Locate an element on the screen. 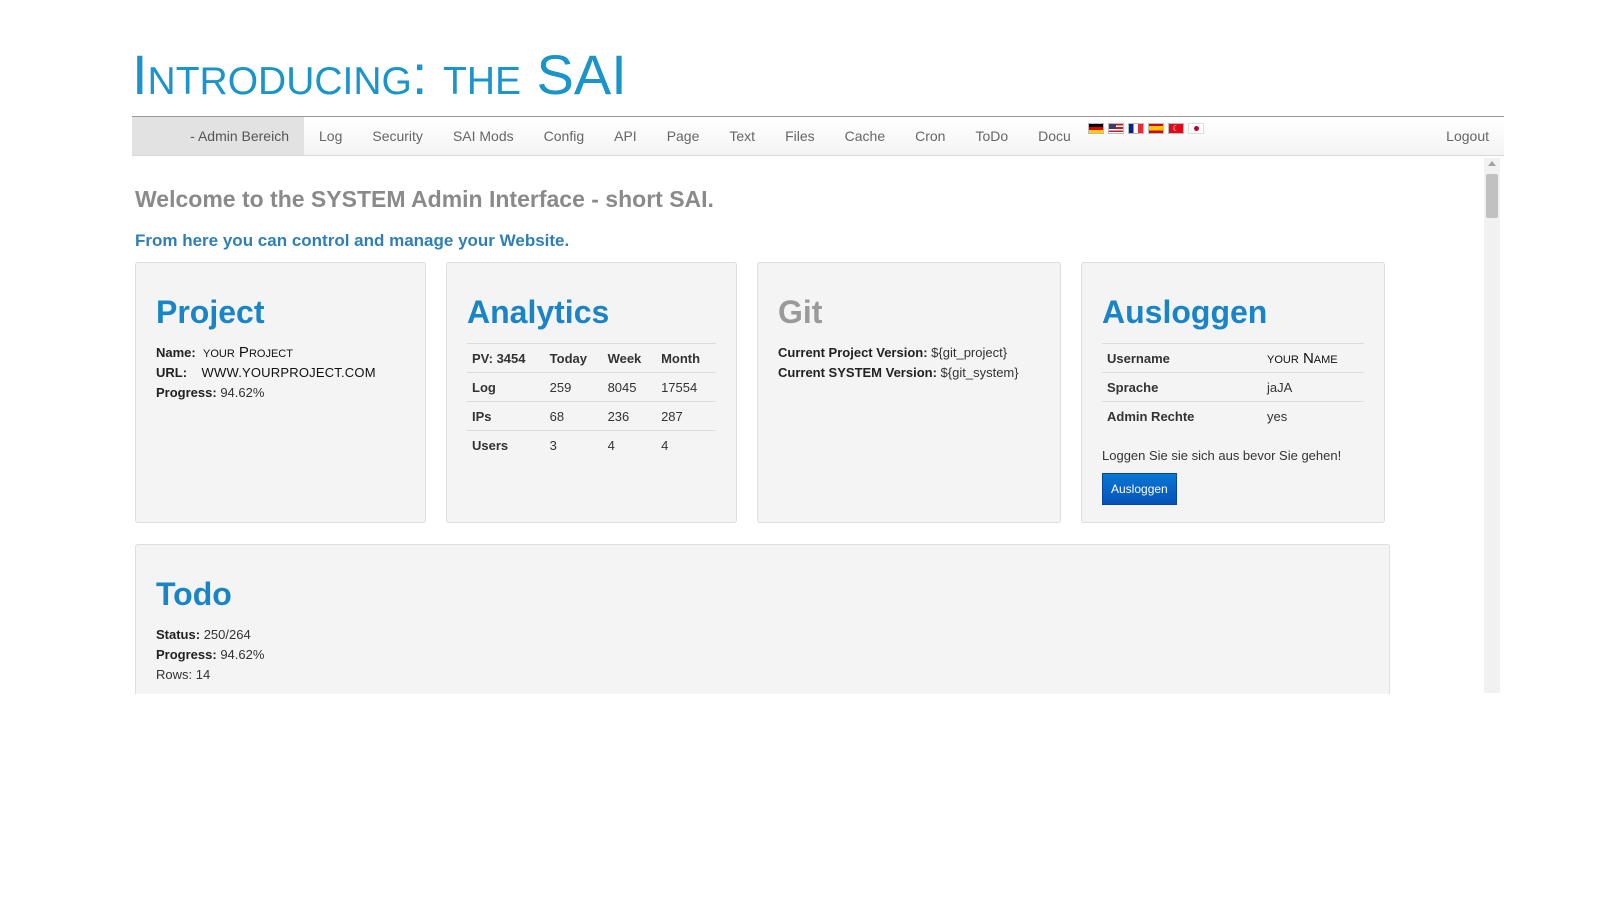  nav-item-files: Files is located at coordinates (800, 136).